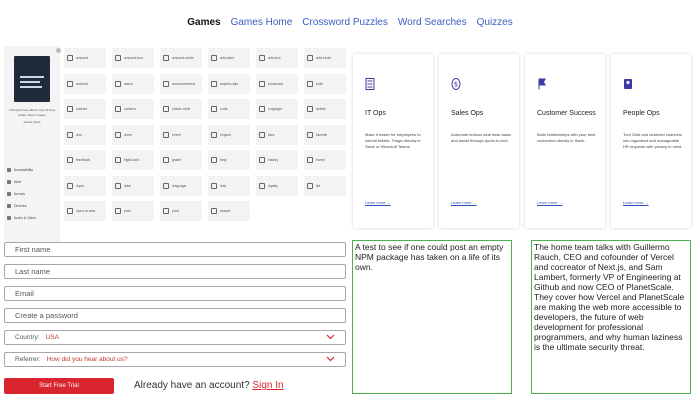 This screenshot has width=700, height=400. I want to click on icon-tile: pets, so click(133, 211).